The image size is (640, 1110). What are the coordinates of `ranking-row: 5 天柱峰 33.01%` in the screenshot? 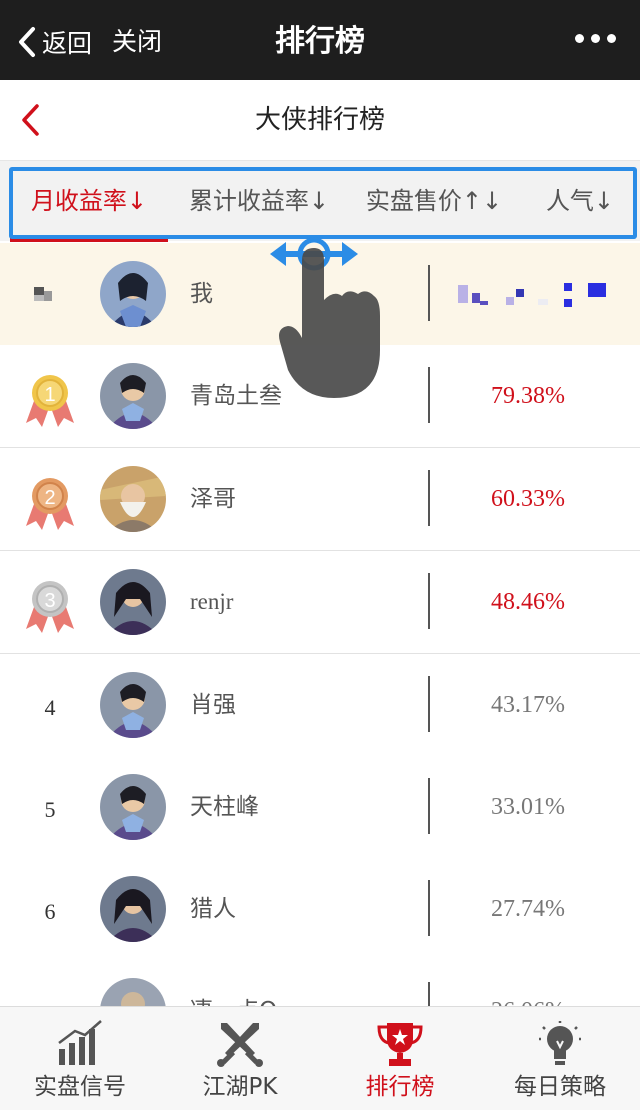 It's located at (320, 807).